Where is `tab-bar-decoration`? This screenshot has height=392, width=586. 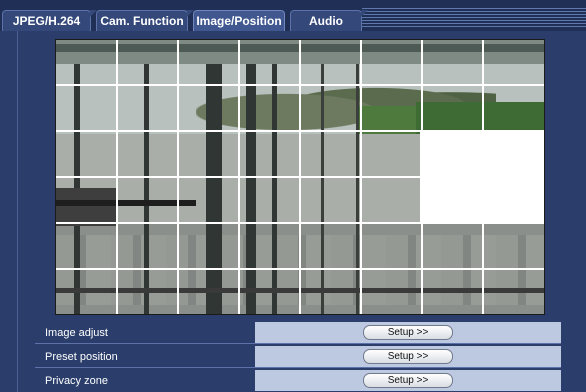
tab-bar-decoration is located at coordinates (474, 18).